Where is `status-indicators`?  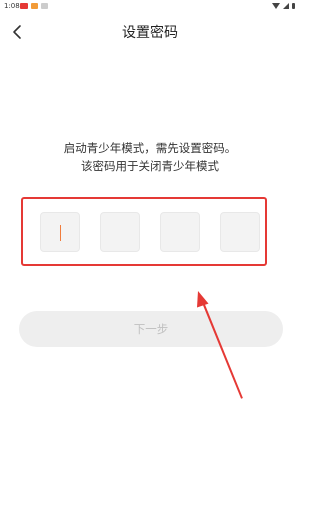 status-indicators is located at coordinates (283, 6).